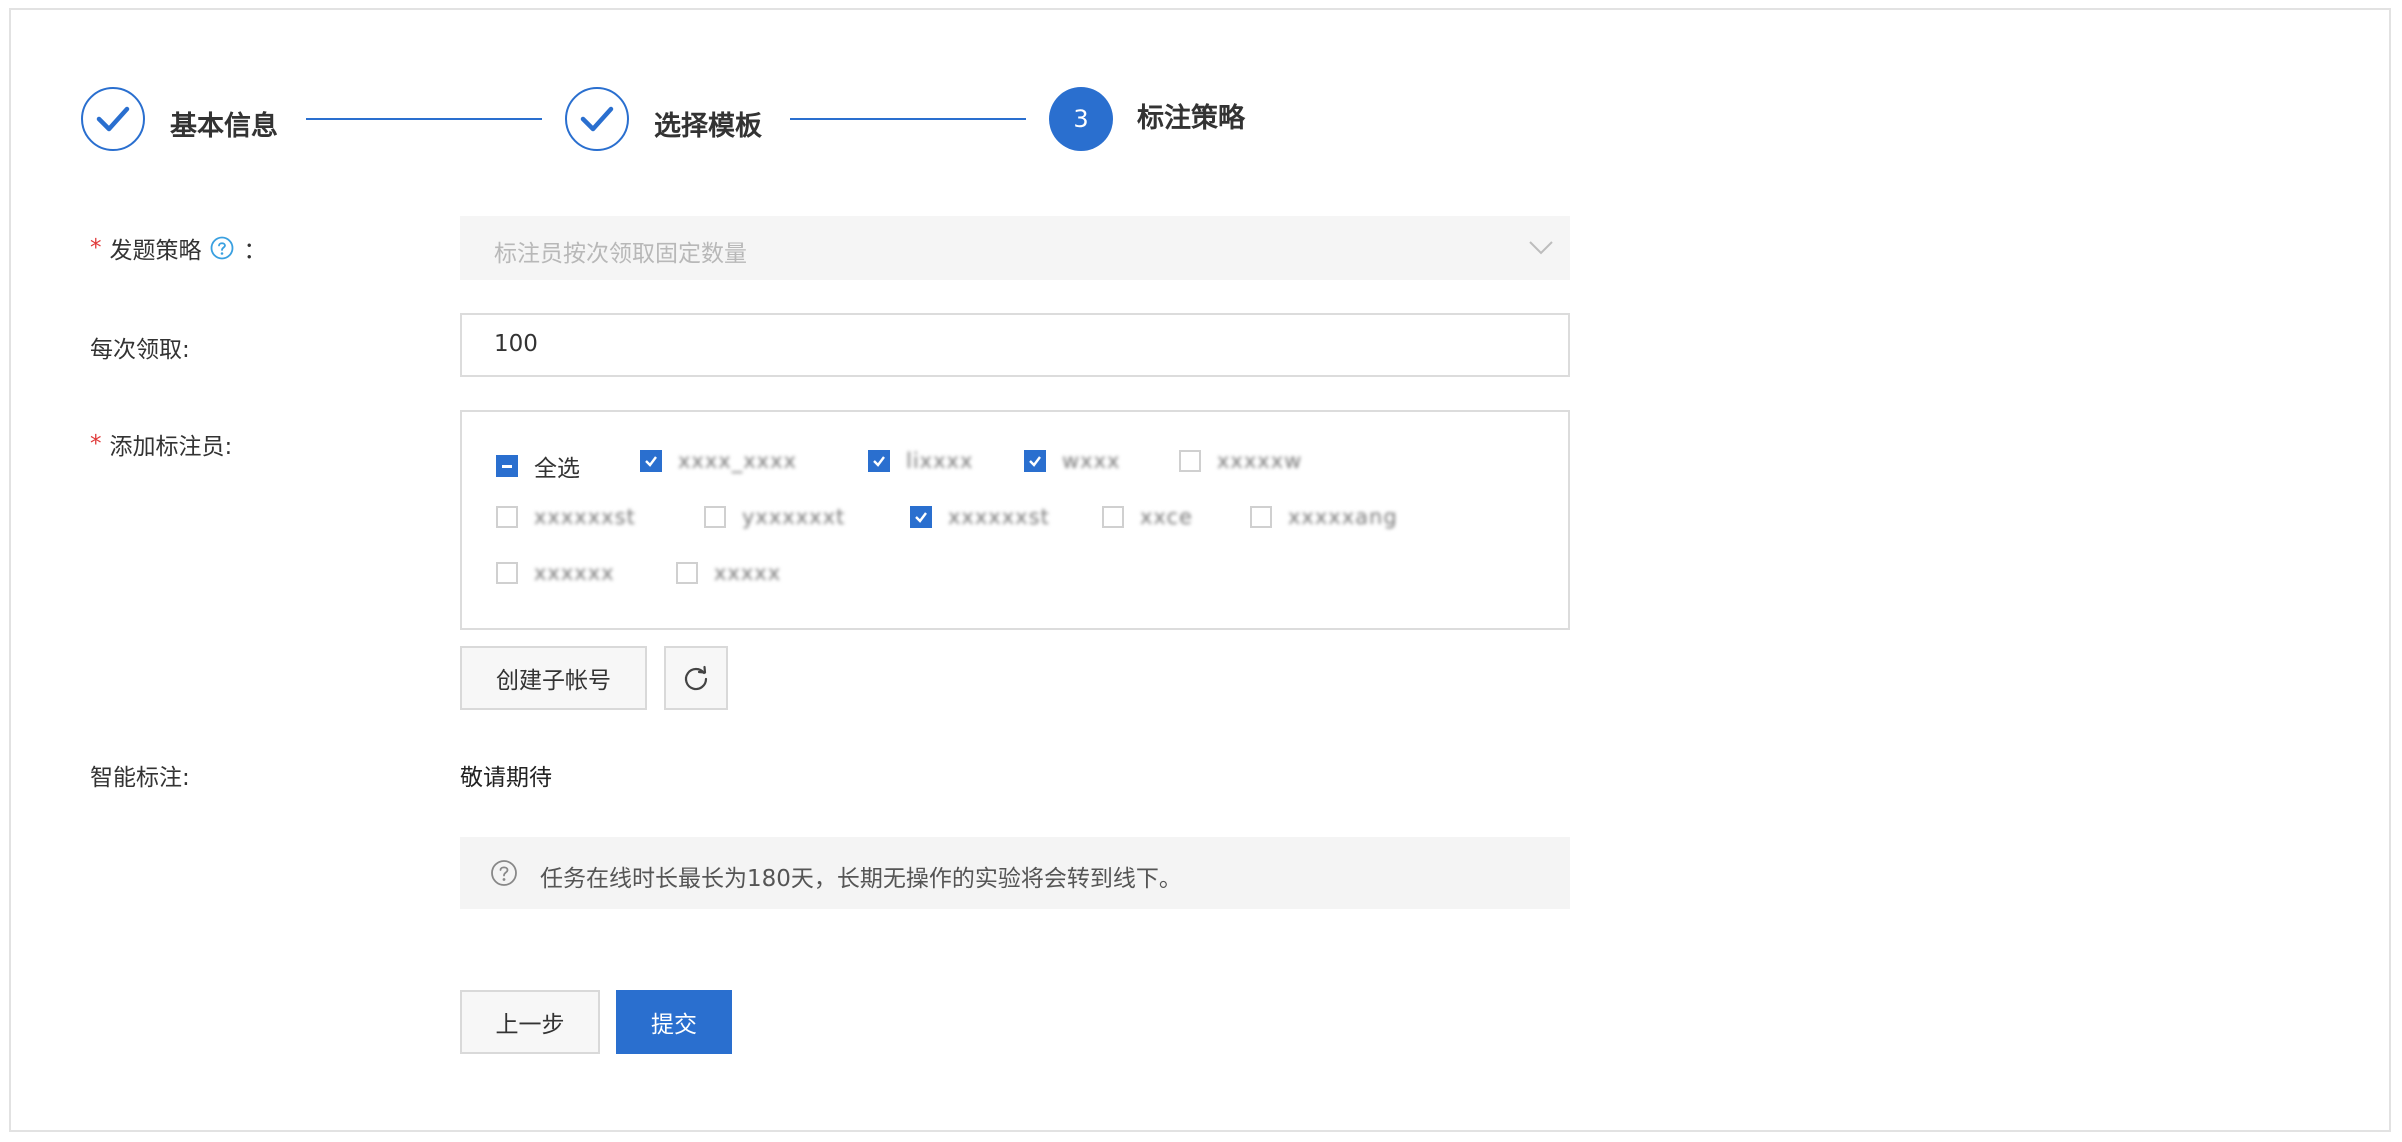 Image resolution: width=2402 pixels, height=1142 pixels. I want to click on annotator-checkbox: xxxxxx, so click(555, 573).